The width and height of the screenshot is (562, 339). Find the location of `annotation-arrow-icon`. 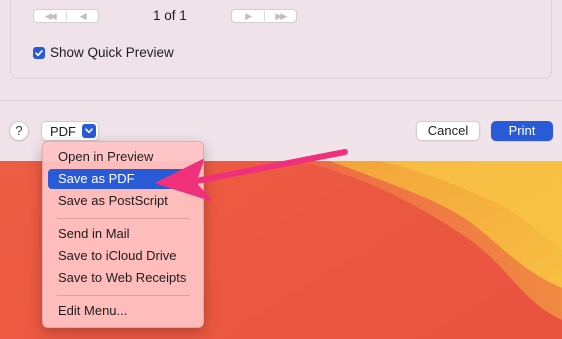

annotation-arrow-icon is located at coordinates (252, 175).